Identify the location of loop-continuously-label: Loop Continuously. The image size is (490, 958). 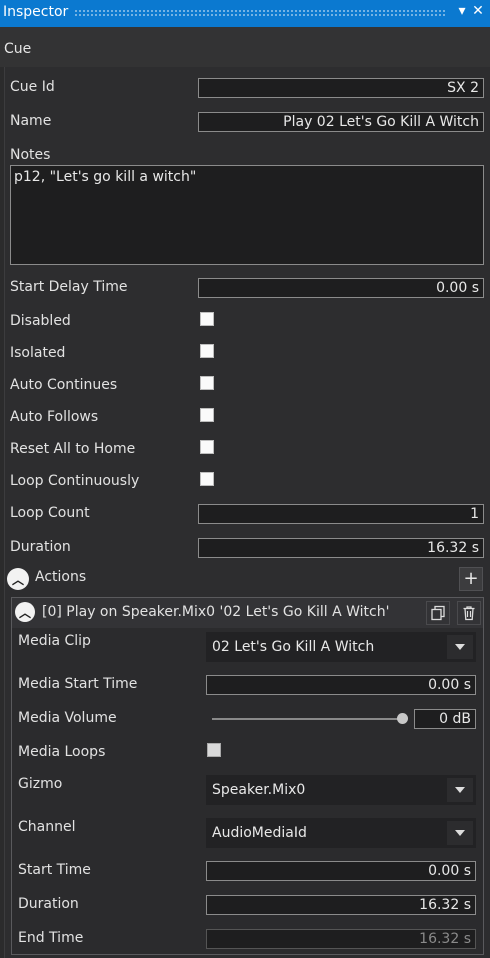
(75, 481).